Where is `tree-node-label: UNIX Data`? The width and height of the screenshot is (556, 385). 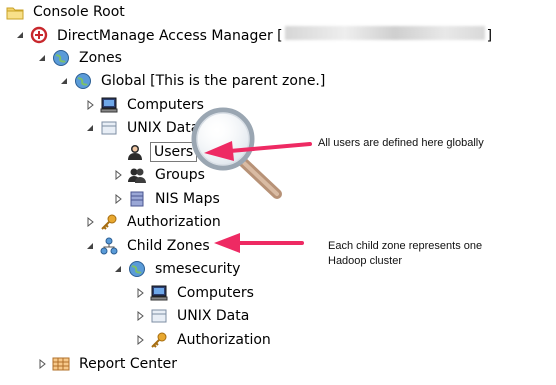 tree-node-label: UNIX Data is located at coordinates (213, 316).